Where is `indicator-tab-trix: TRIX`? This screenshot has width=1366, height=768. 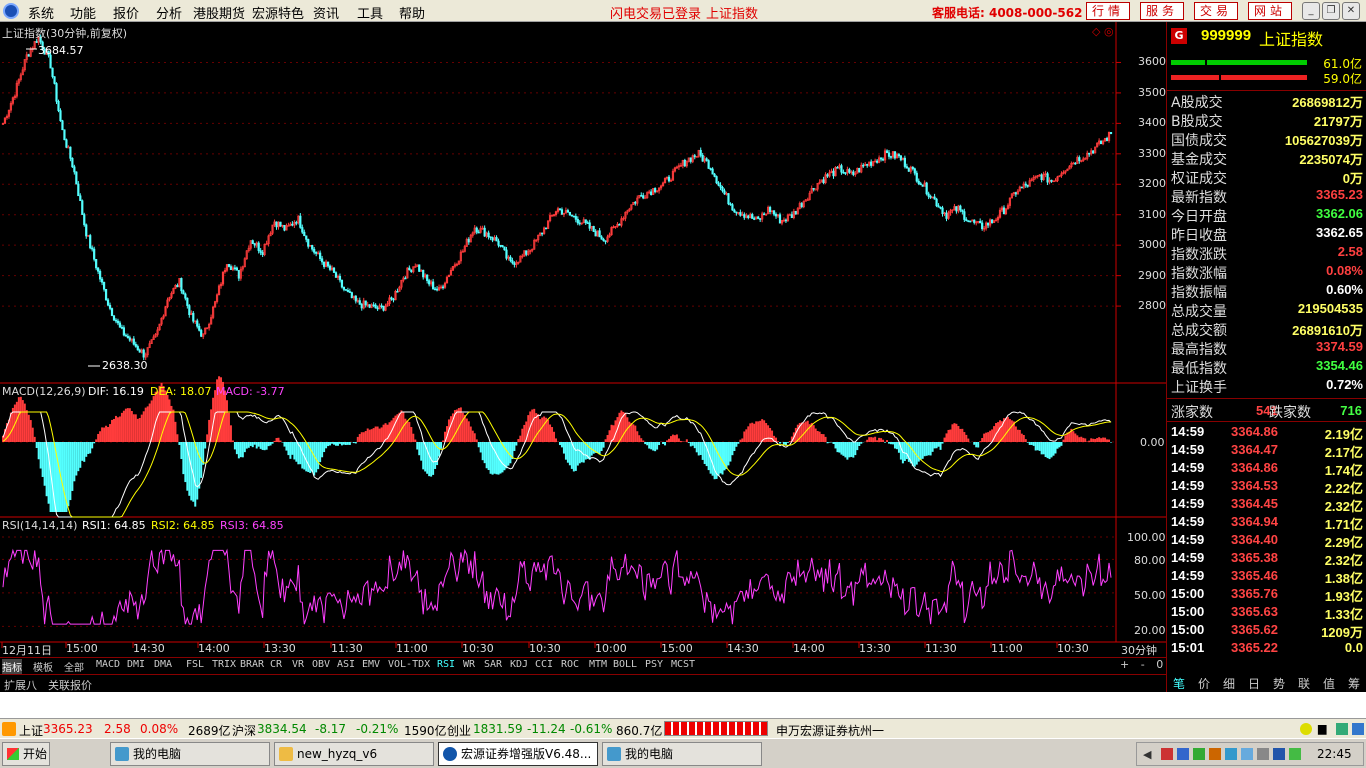 indicator-tab-trix: TRIX is located at coordinates (224, 664).